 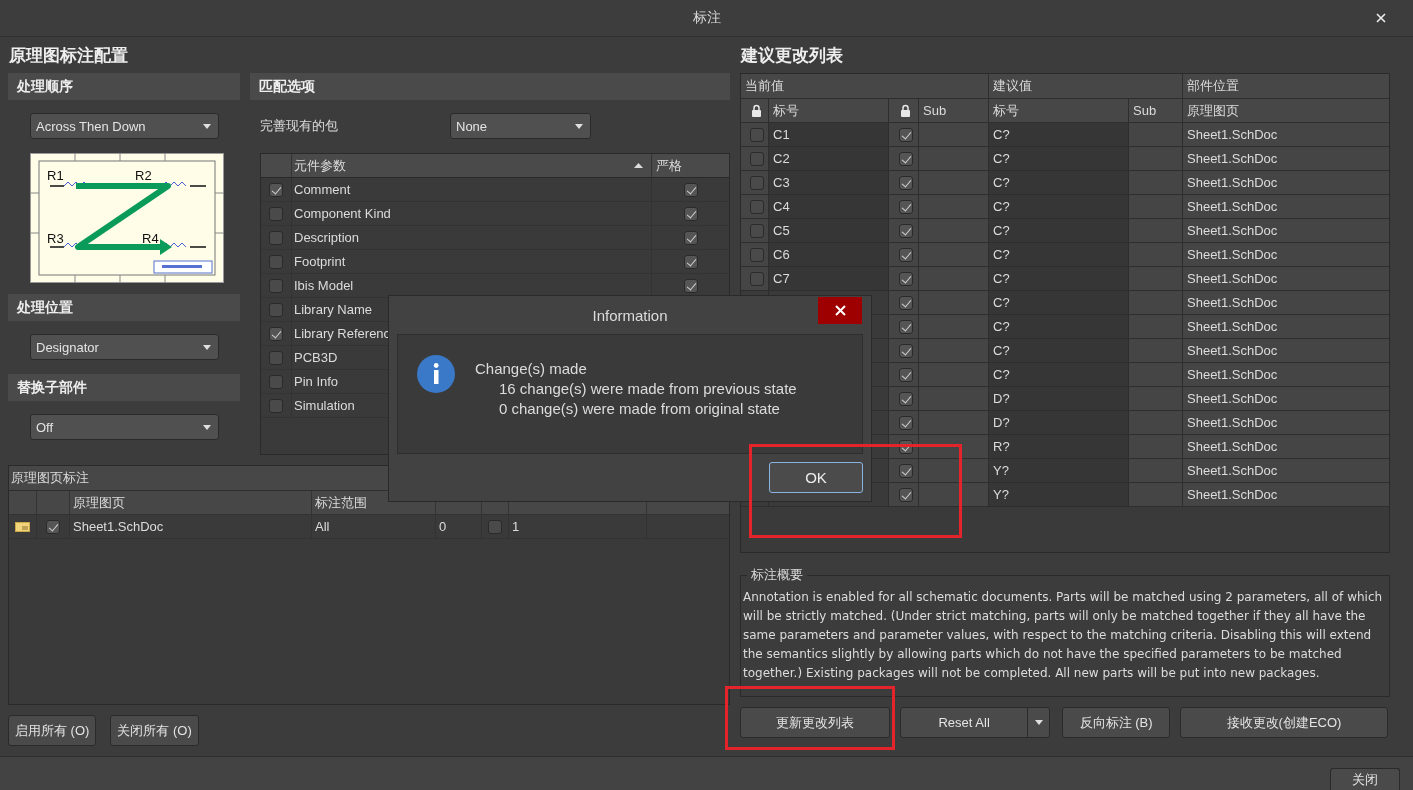 I want to click on window-title: 标注, so click(x=706, y=18).